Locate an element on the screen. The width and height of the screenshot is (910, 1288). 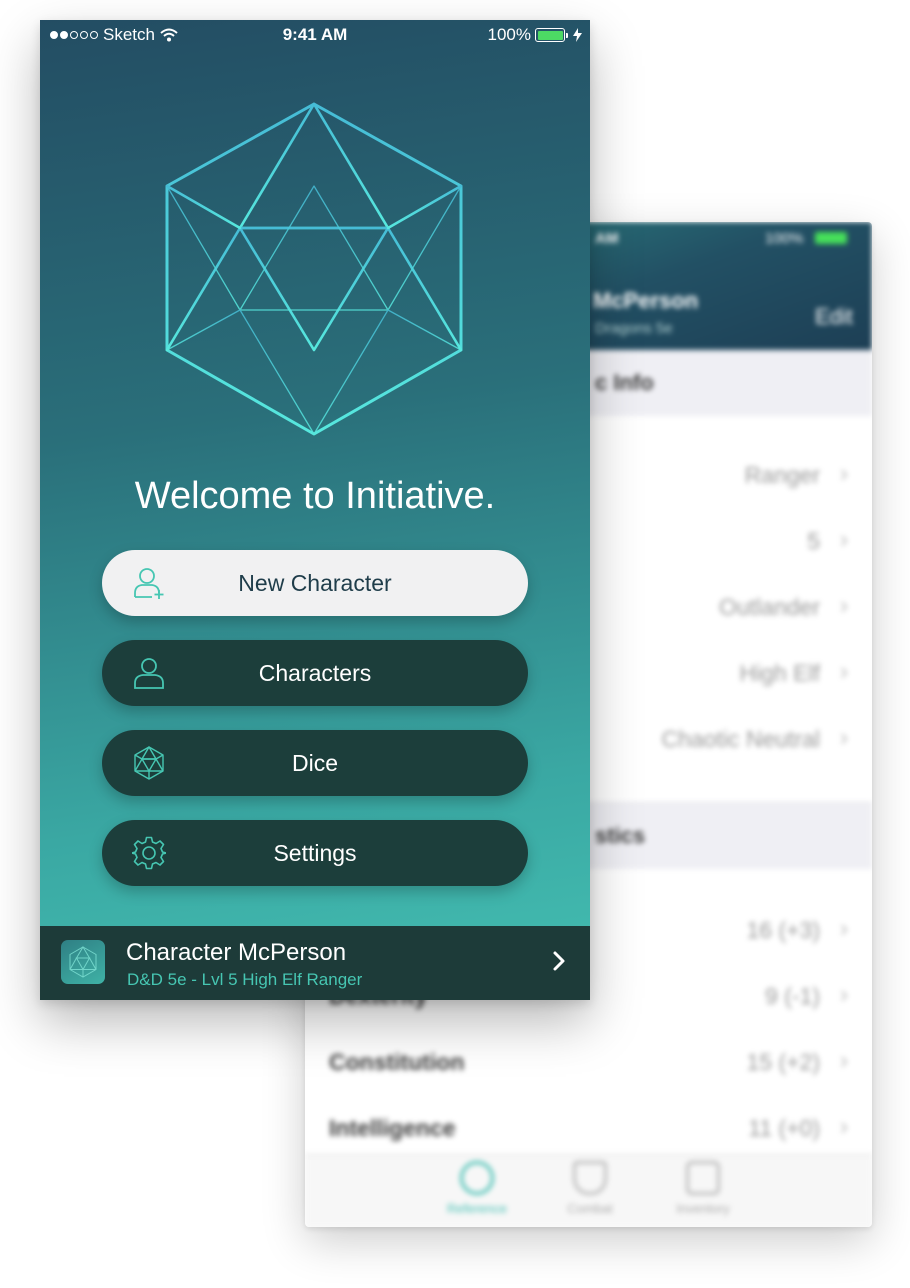
stat-row: Intelligence 11 (+0) › is located at coordinates (588, 1128).